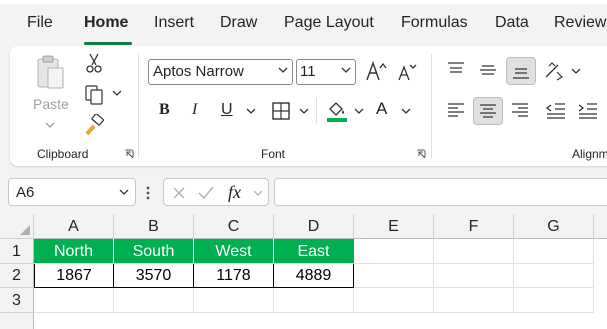  Describe the element at coordinates (554, 251) in the screenshot. I see `cell-g1` at that location.